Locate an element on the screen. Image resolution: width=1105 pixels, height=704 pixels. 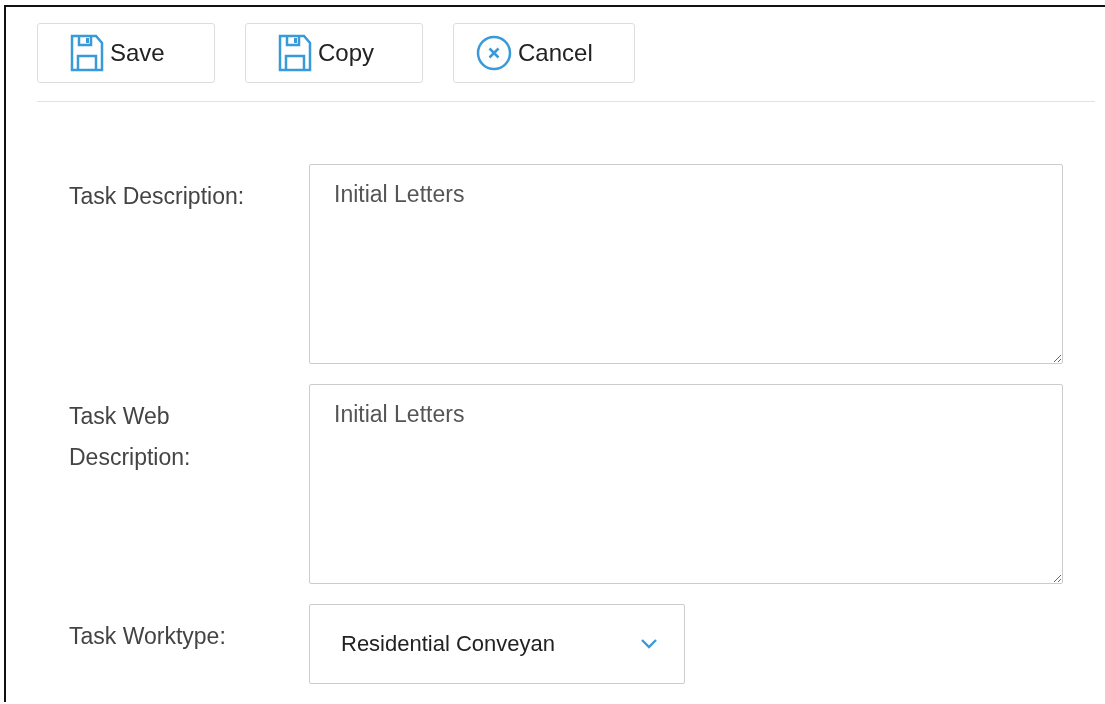
save-button: Save is located at coordinates (126, 53).